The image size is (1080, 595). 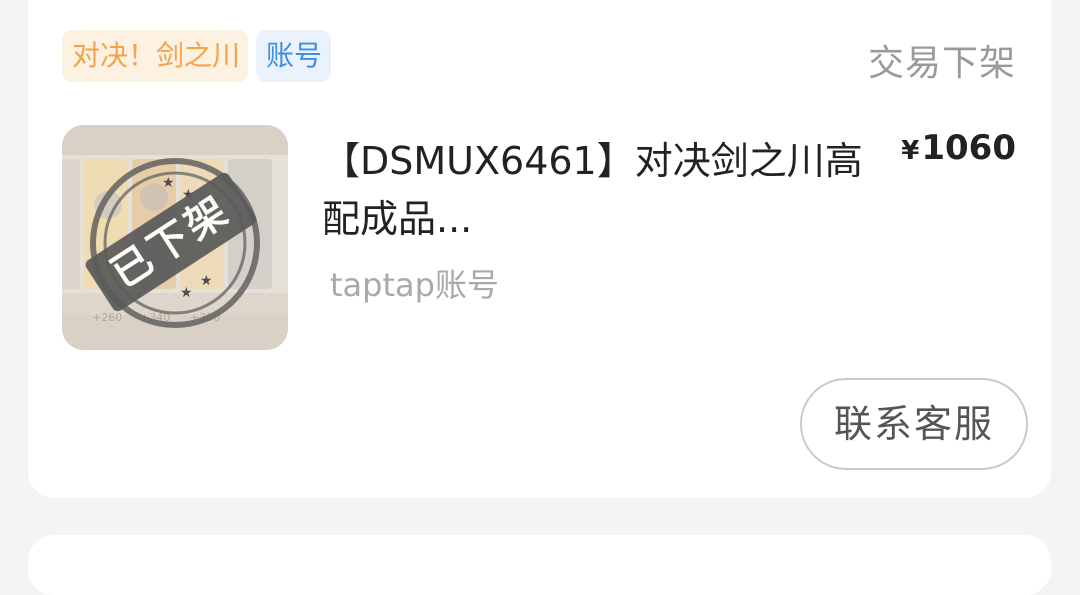 I want to click on trade-status: 交易下架, so click(x=941, y=63).